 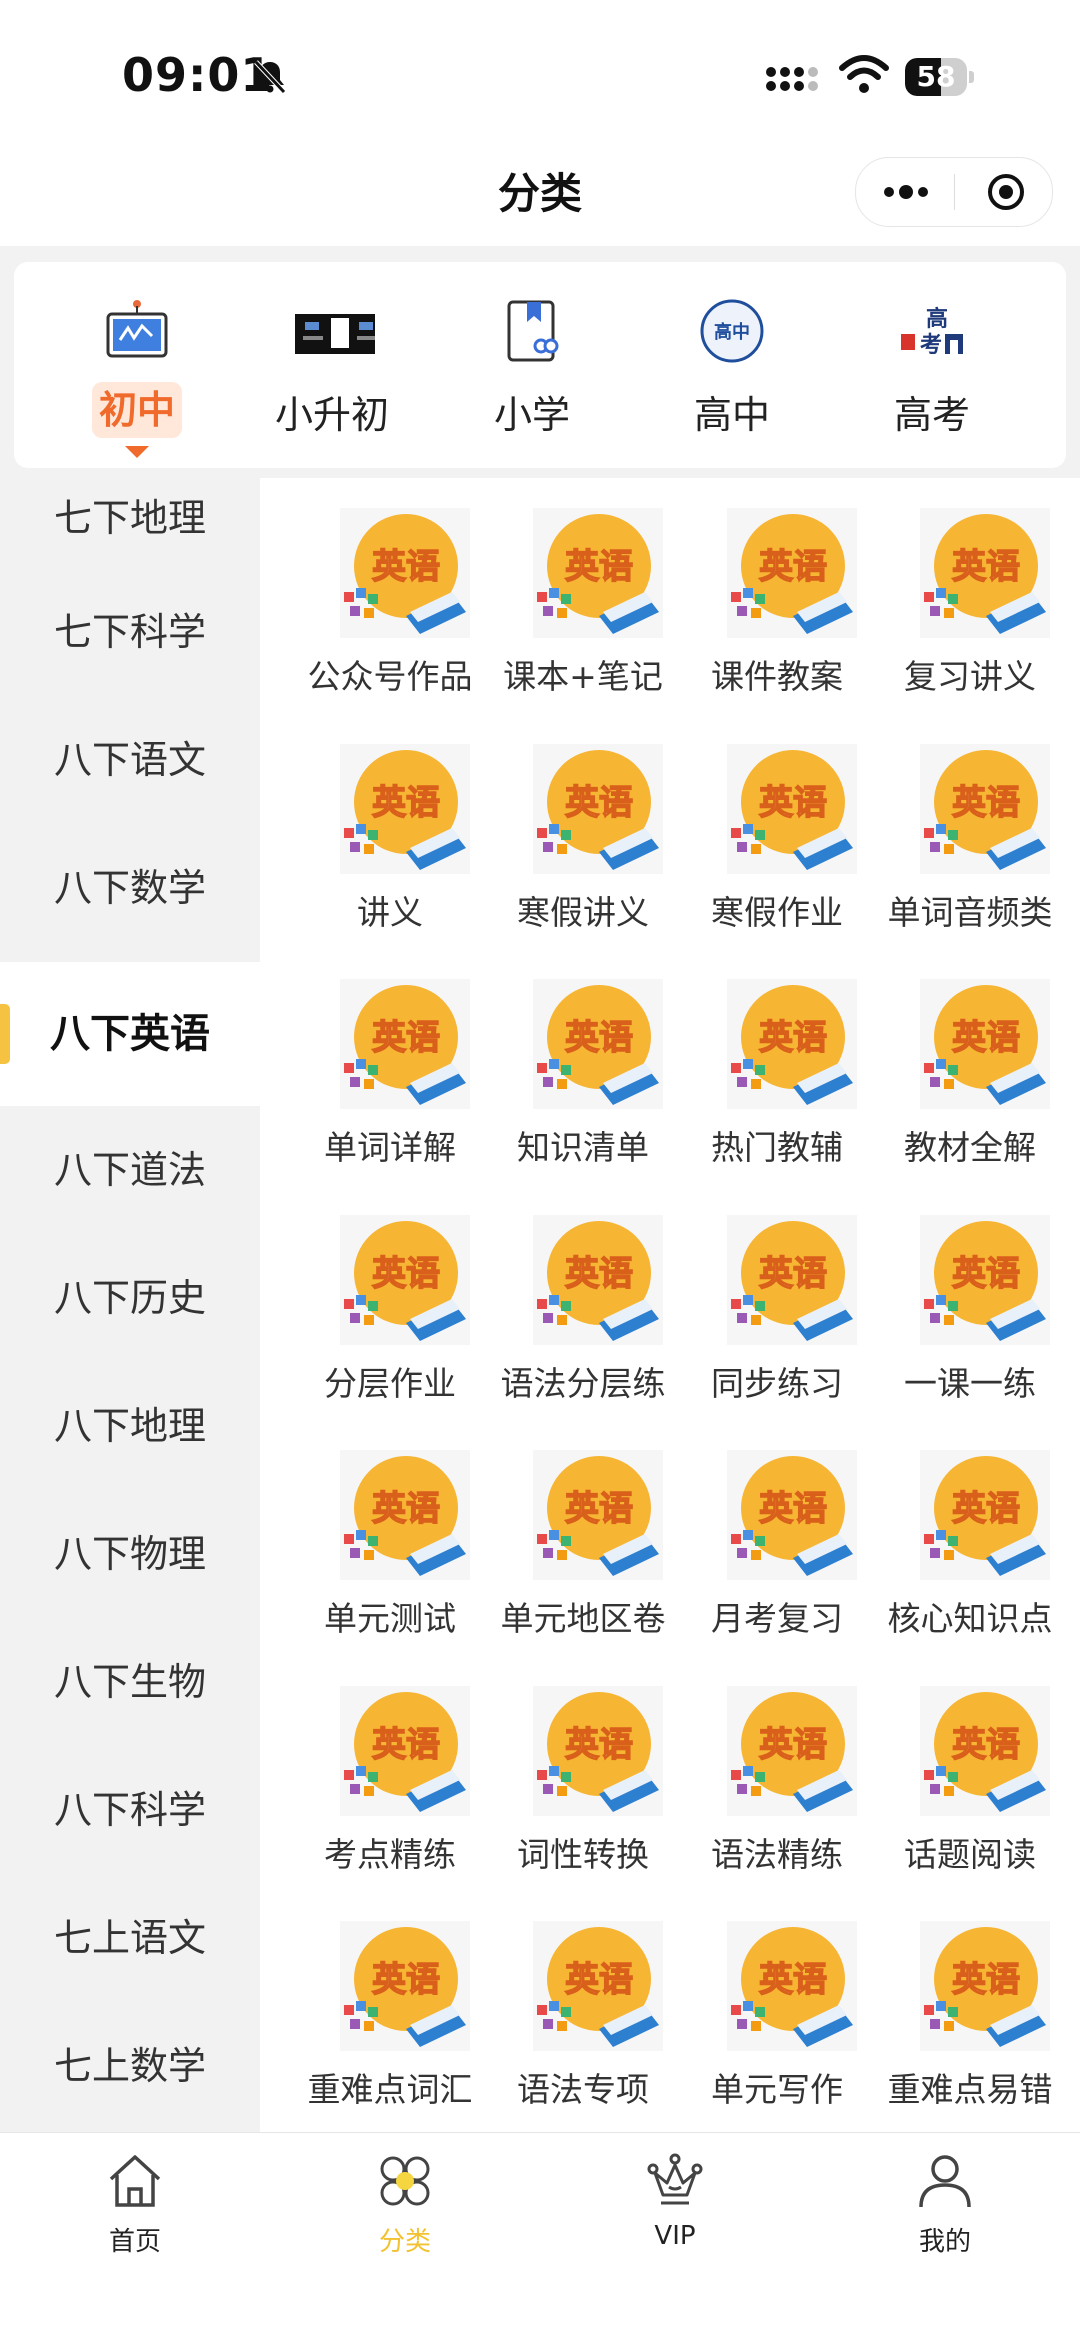 I want to click on sidebar-item: 七上数学, so click(x=130, y=2066).